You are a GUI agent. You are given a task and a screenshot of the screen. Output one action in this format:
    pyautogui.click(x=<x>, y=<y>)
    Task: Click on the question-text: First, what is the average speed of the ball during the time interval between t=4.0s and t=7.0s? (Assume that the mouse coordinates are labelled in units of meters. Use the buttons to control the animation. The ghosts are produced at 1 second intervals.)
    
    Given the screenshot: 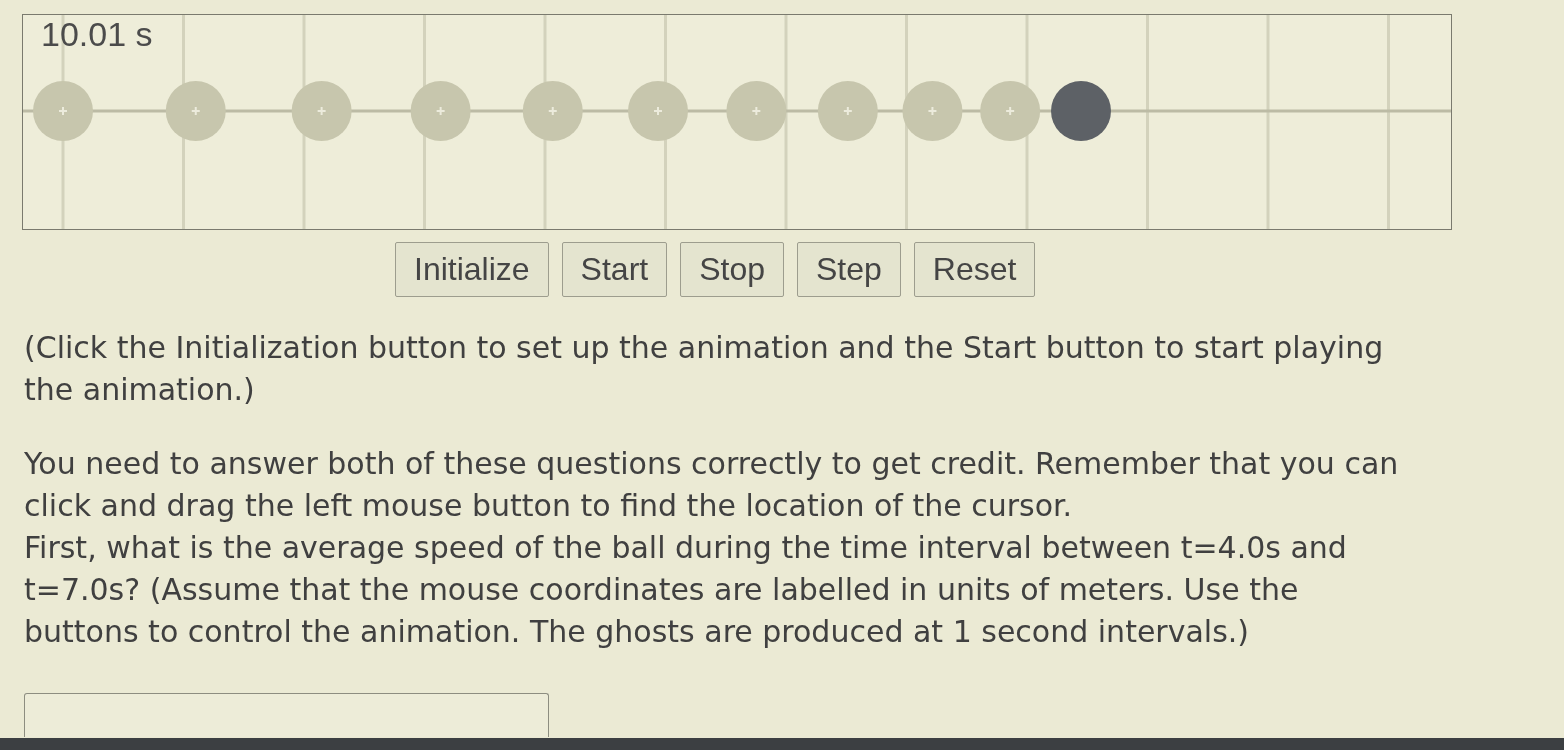 What is the action you would take?
    pyautogui.click(x=686, y=589)
    